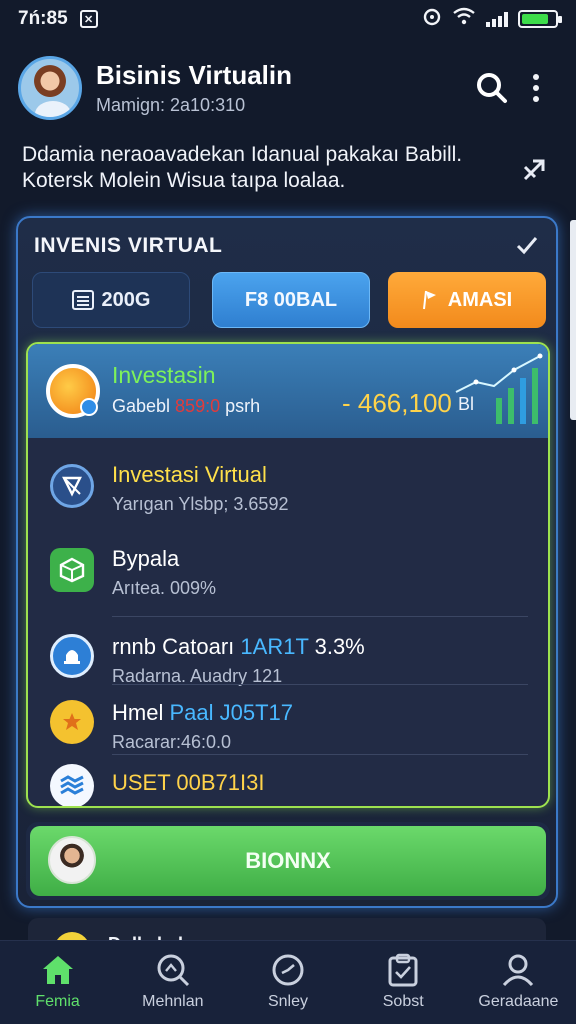  Describe the element at coordinates (141, 712) in the screenshot. I see `list-item-title-part1: Hmel` at that location.